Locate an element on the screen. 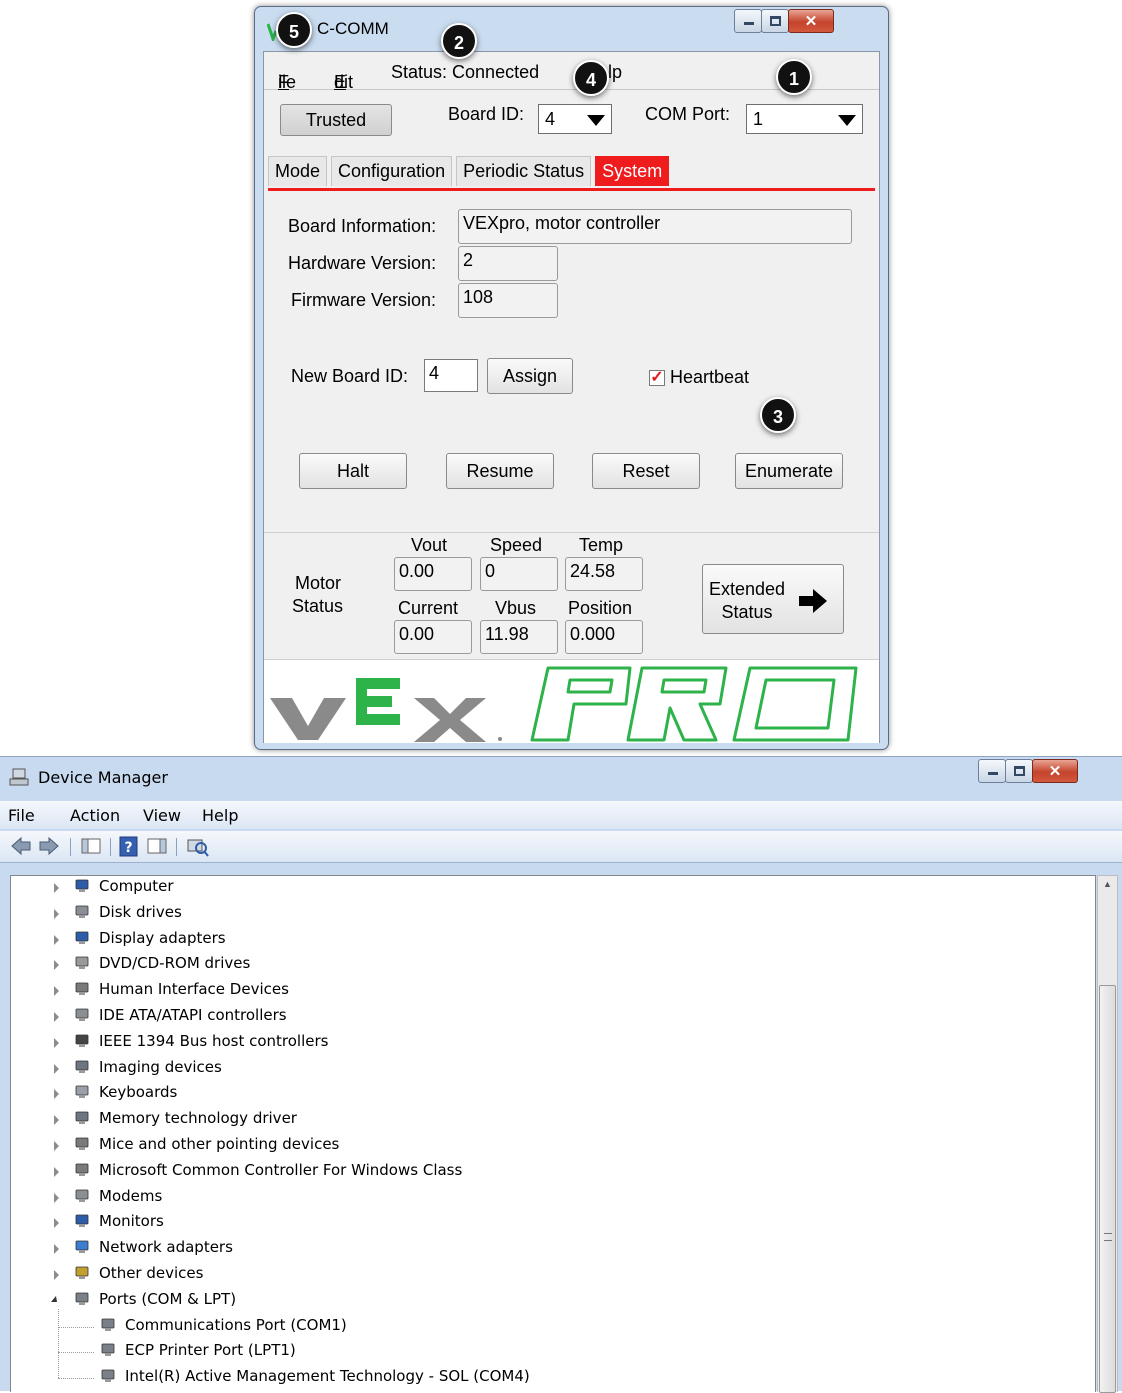  tree-item-label: Modems is located at coordinates (131, 1195).